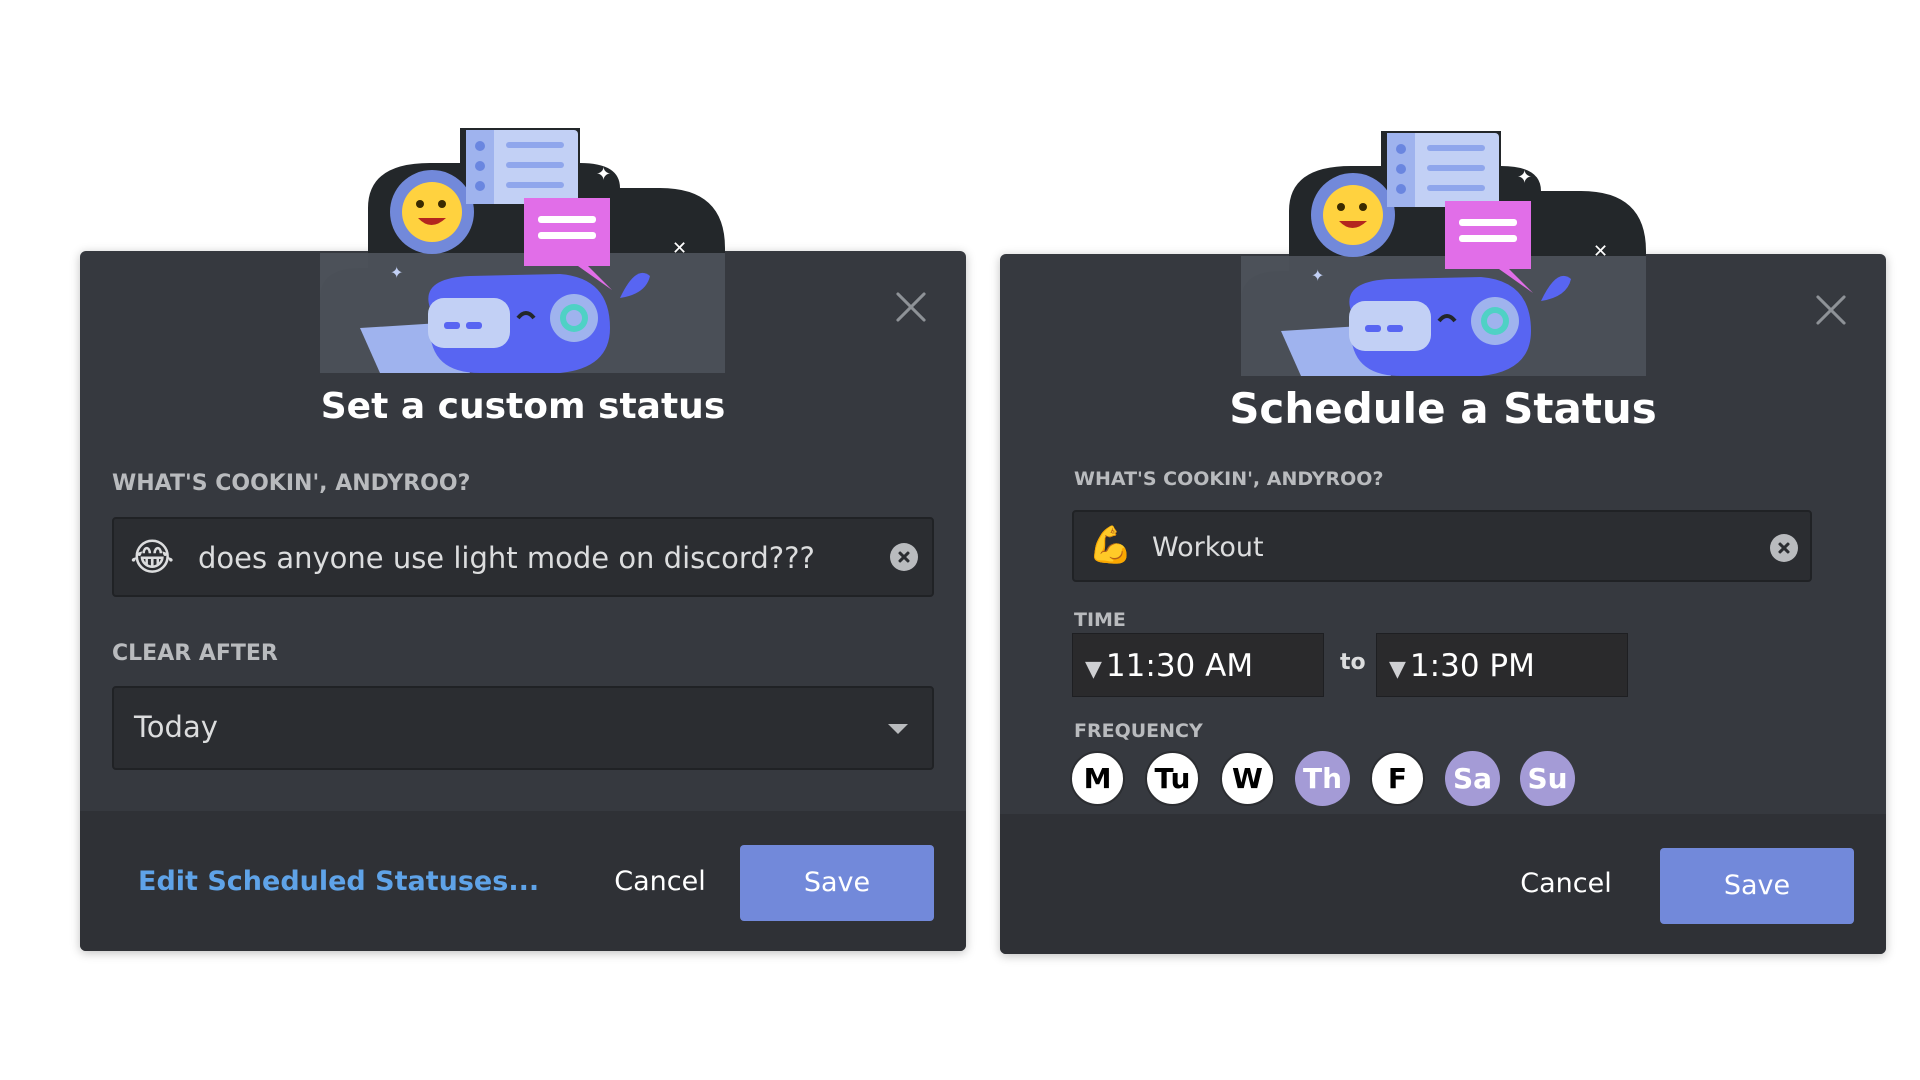  I want to click on frequency-label: FREQUENCY, so click(1138, 731).